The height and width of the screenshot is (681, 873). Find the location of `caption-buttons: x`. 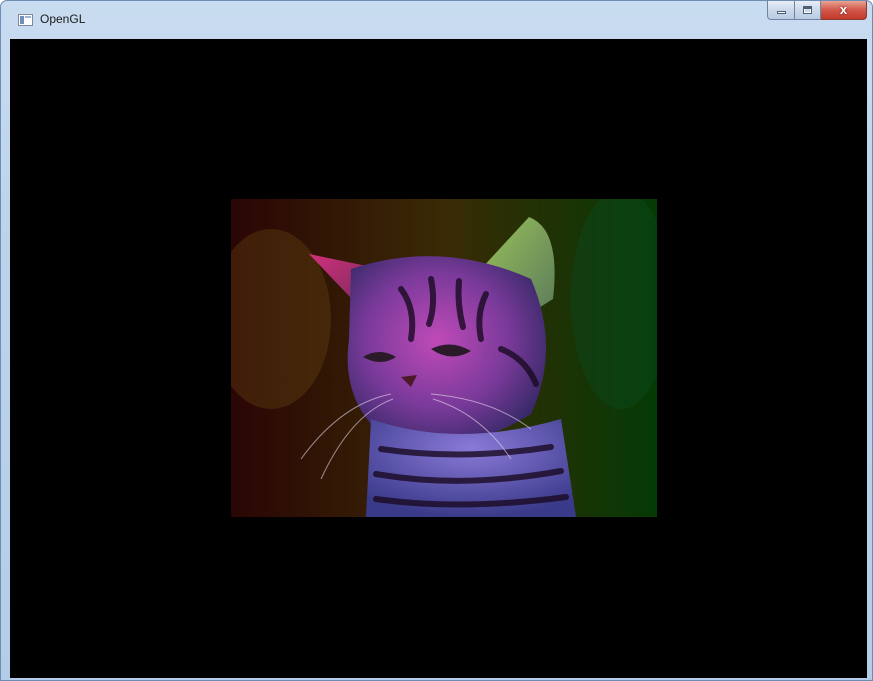

caption-buttons: x is located at coordinates (817, 11).